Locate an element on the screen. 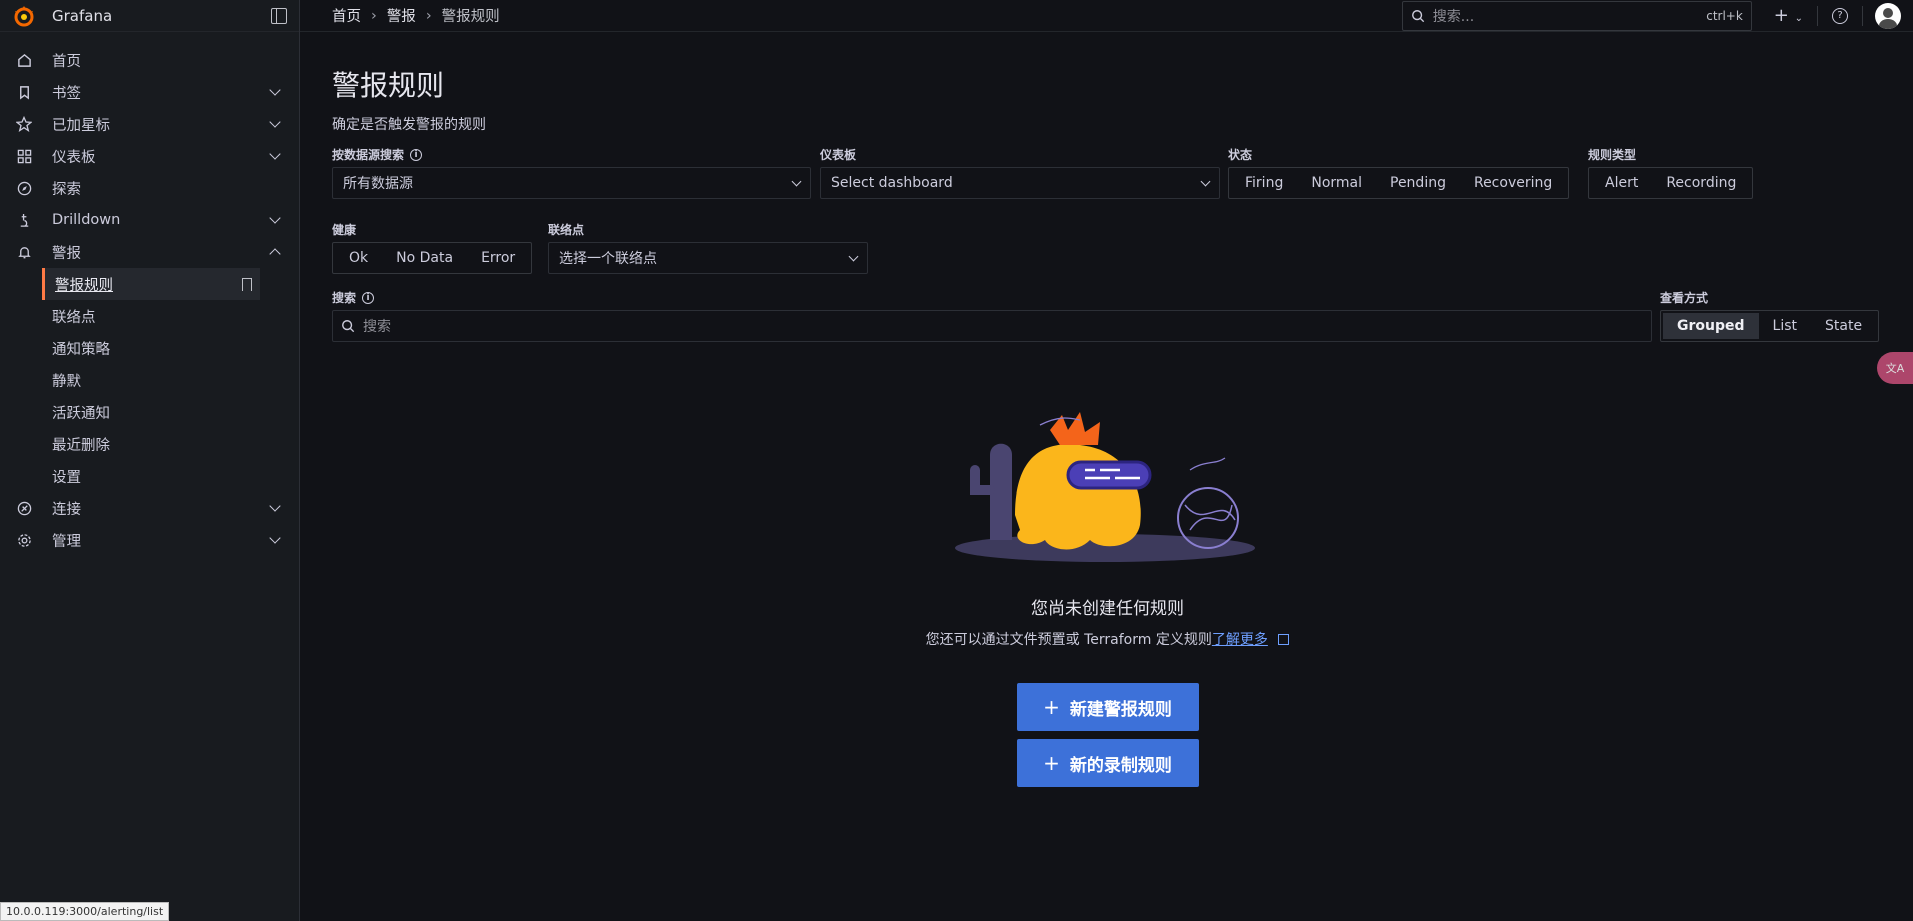 This screenshot has width=1913, height=921. dashboards-icon is located at coordinates (24, 156).